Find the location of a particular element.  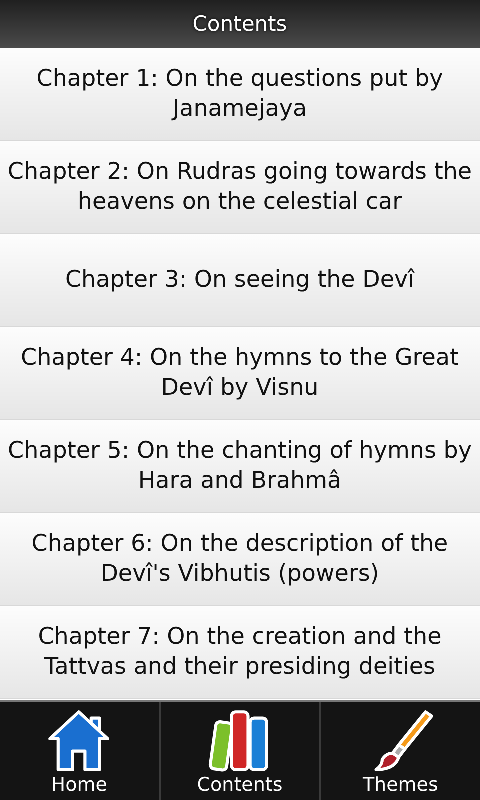

tab-button: Themes is located at coordinates (399, 751).